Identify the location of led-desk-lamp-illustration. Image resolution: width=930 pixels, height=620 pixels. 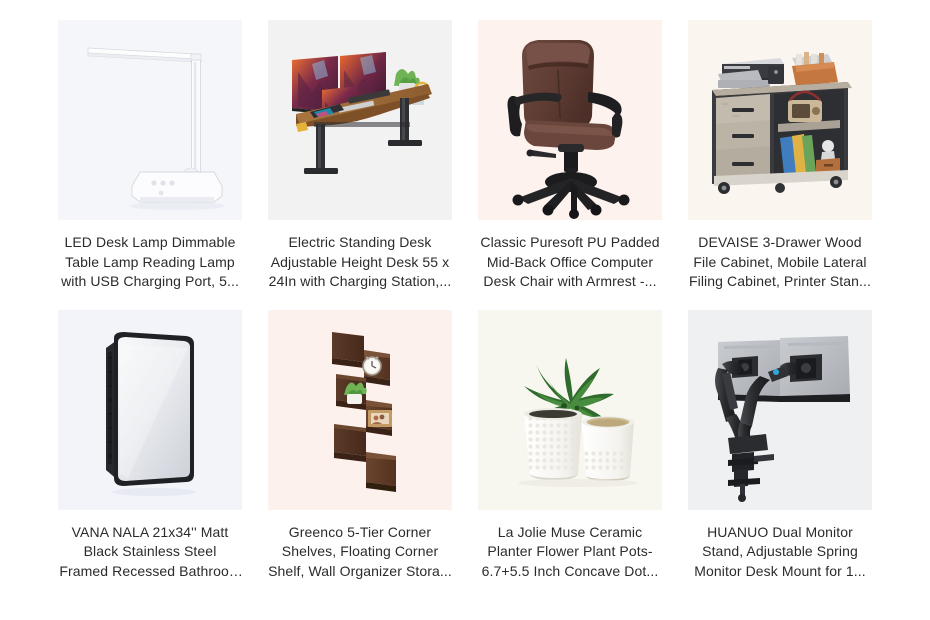
(150, 120).